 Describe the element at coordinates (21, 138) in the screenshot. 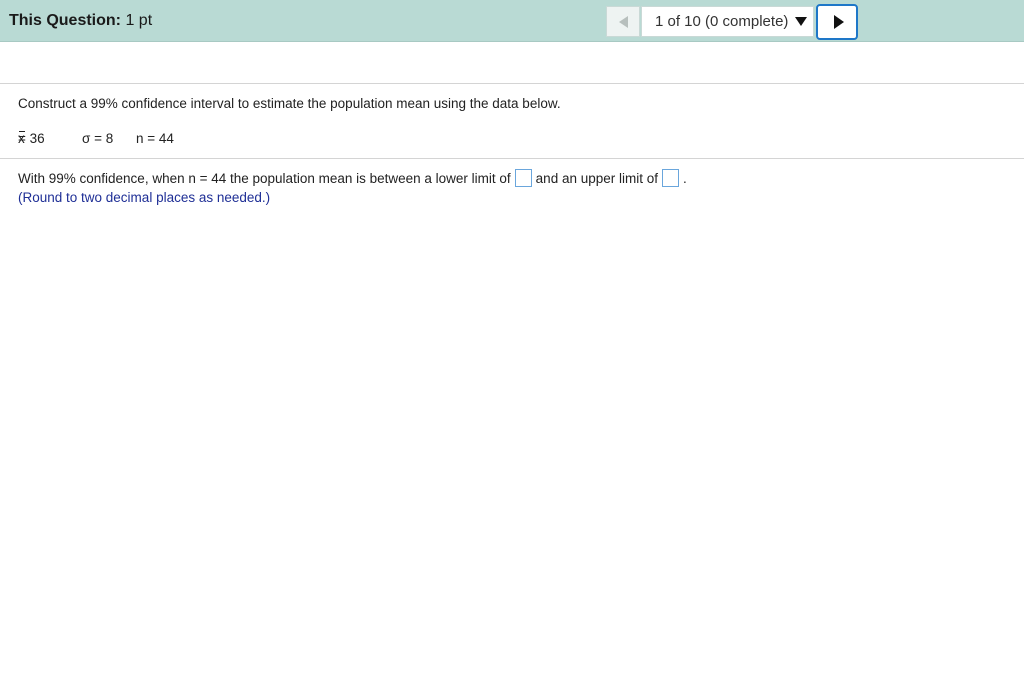

I see `sample-mean-symbol: x` at that location.